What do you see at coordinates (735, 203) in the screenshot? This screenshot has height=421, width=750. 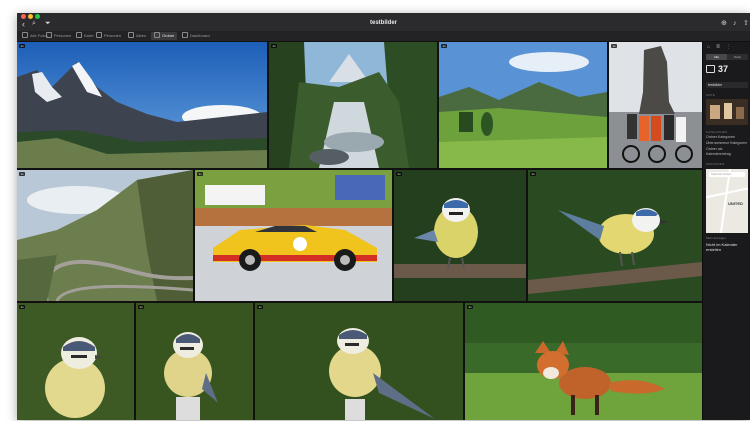 I see `map-city-label: UNITED` at bounding box center [735, 203].